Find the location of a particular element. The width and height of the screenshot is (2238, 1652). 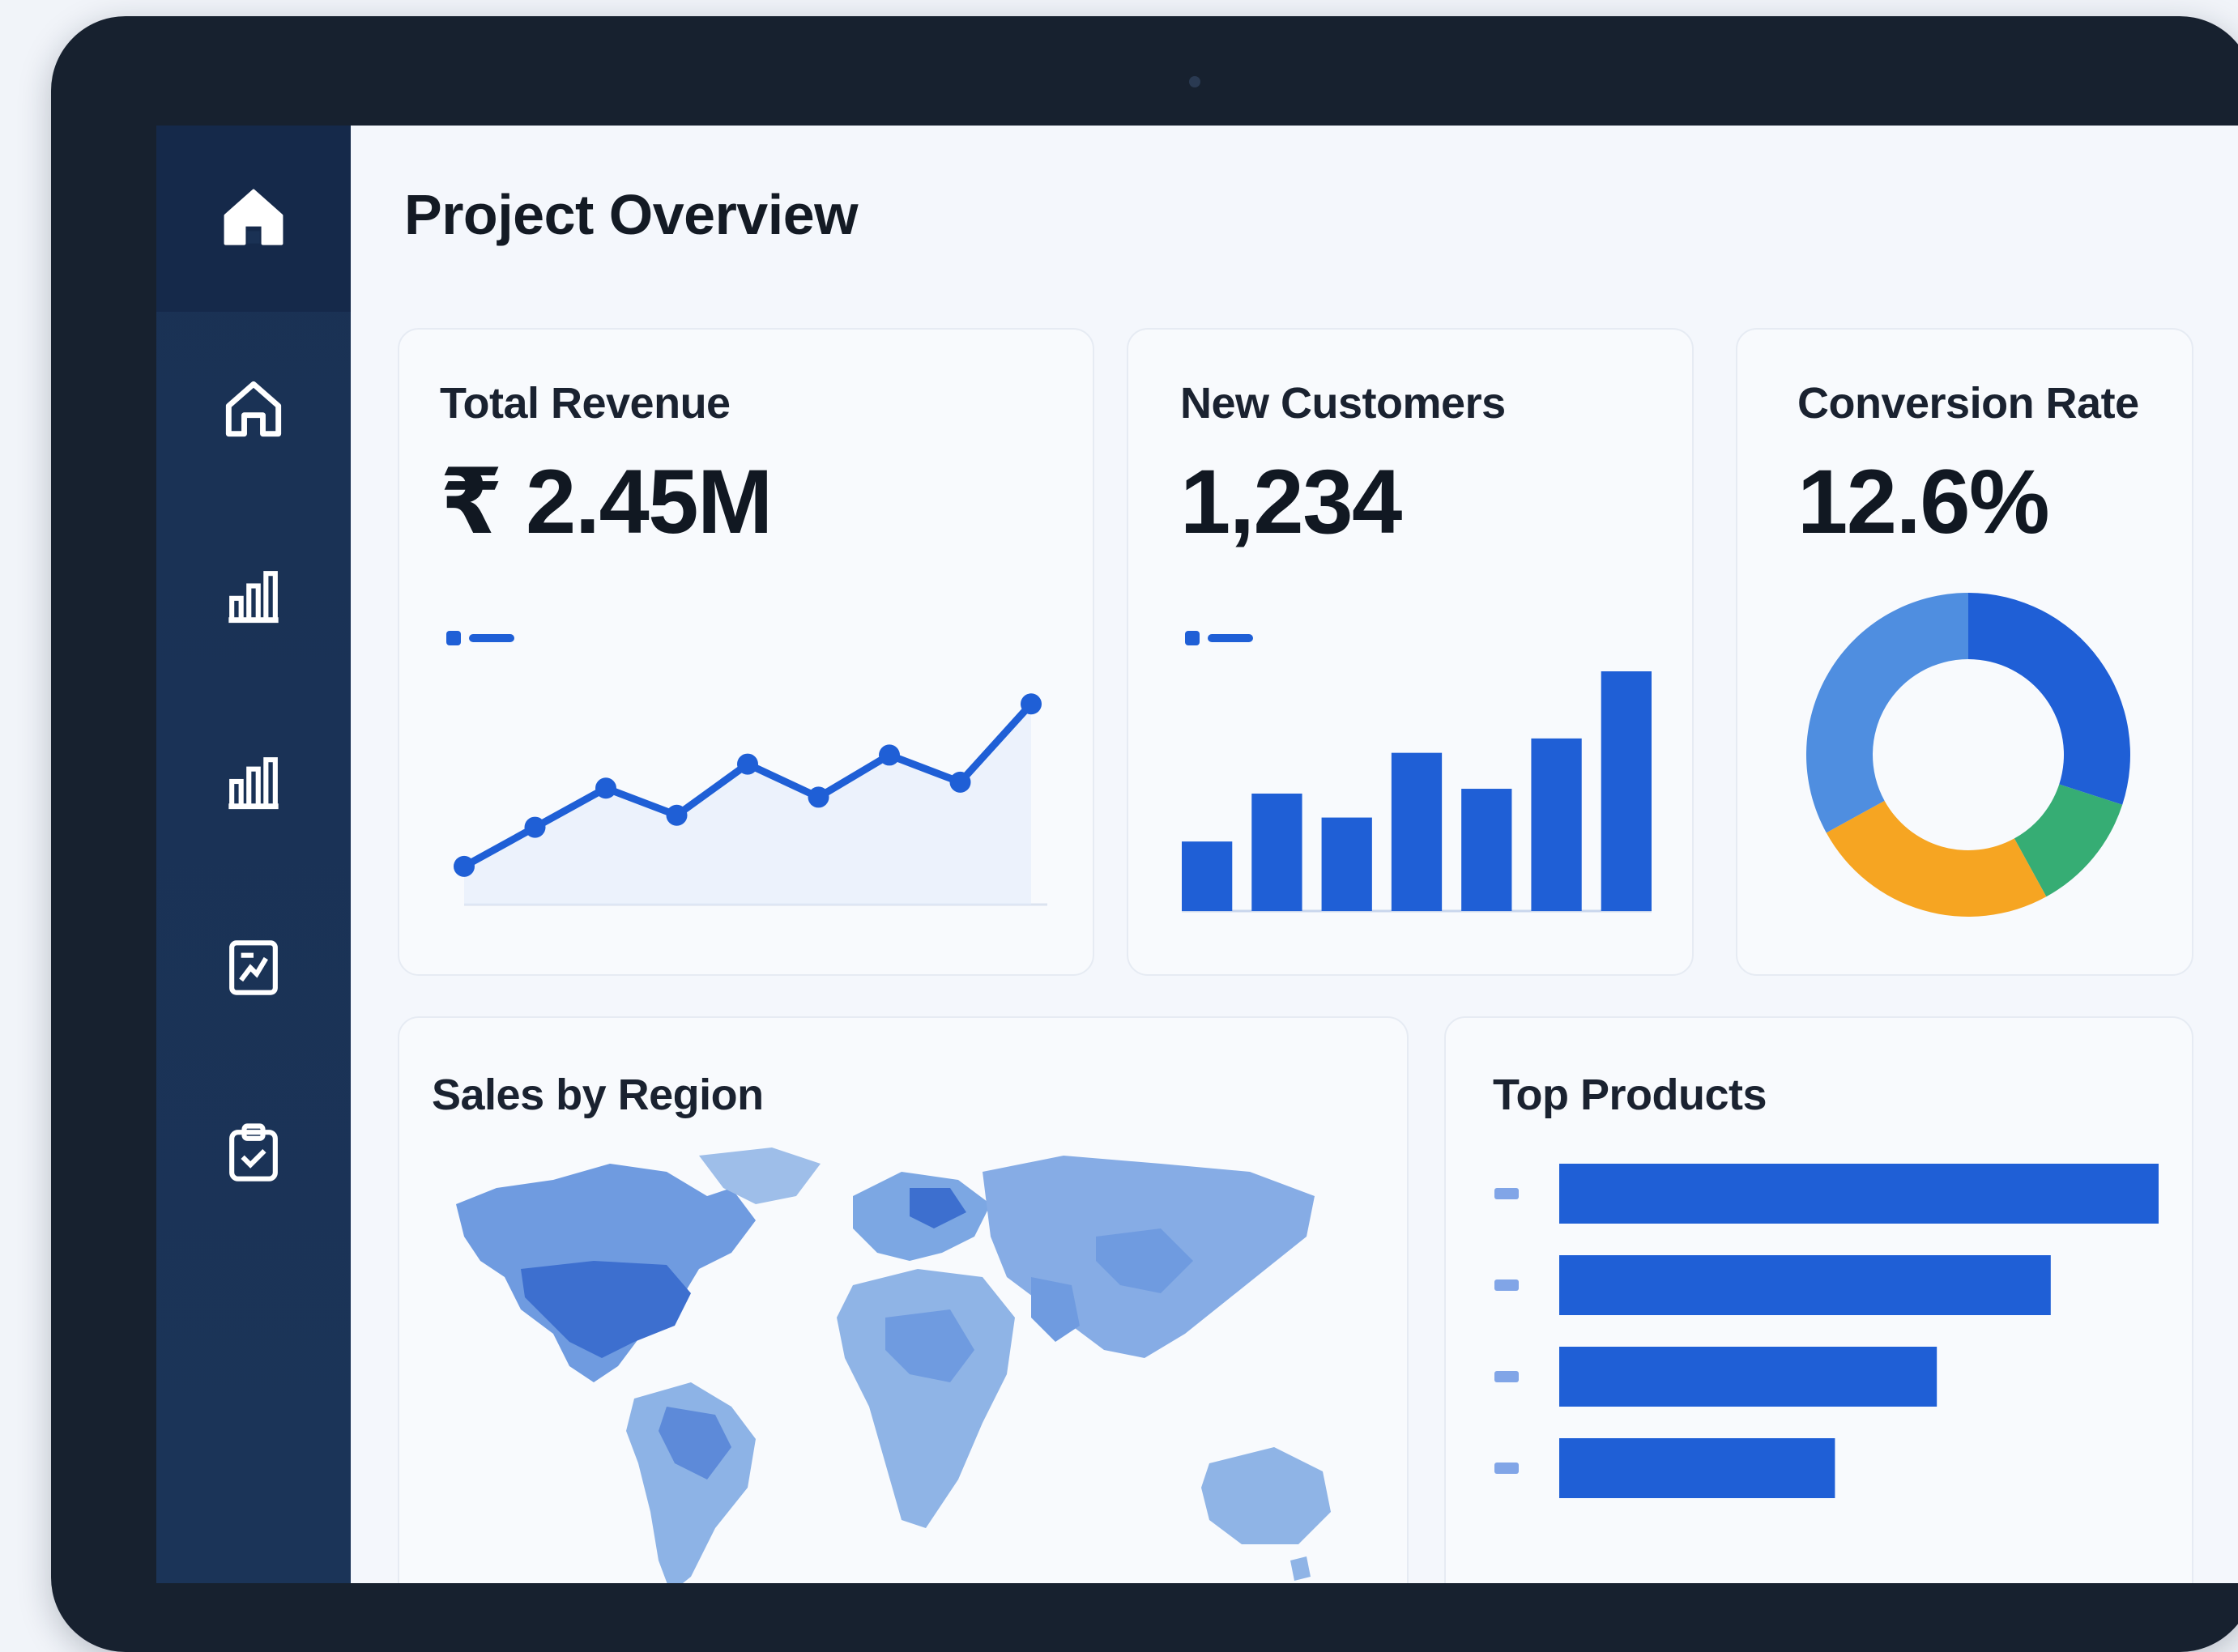

sidebar-item-dashboard is located at coordinates (254, 409).